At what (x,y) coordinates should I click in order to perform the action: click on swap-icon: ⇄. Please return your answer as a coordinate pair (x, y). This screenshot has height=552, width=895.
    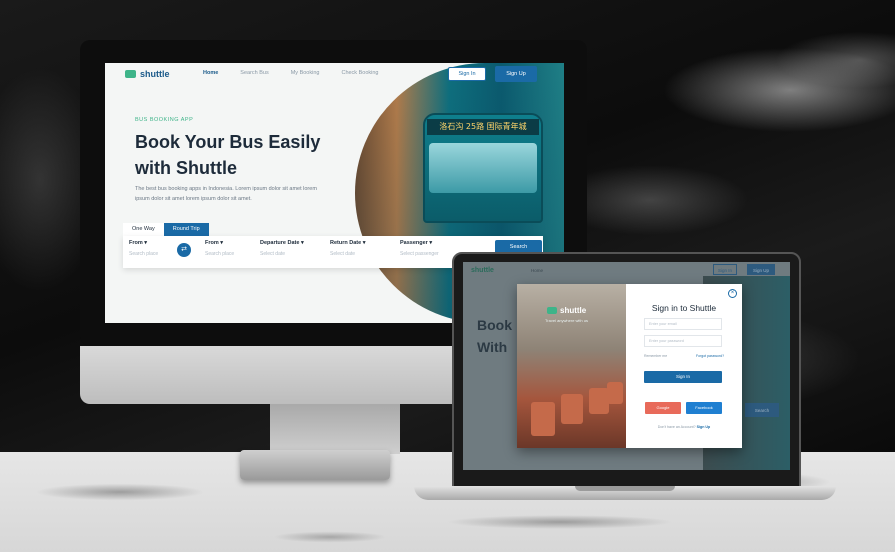
    Looking at the image, I should click on (184, 250).